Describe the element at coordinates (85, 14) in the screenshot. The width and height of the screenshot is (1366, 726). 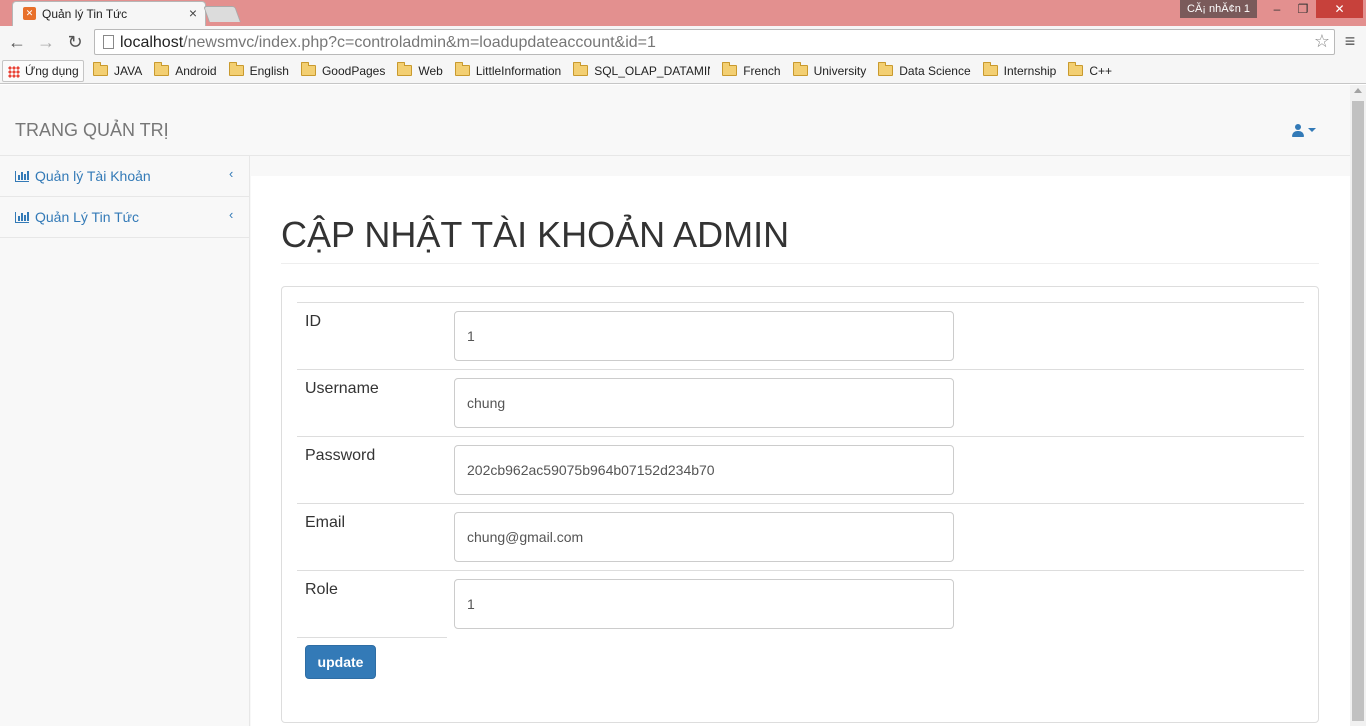
I see `tab-title: Quản lý Tin Tức` at that location.